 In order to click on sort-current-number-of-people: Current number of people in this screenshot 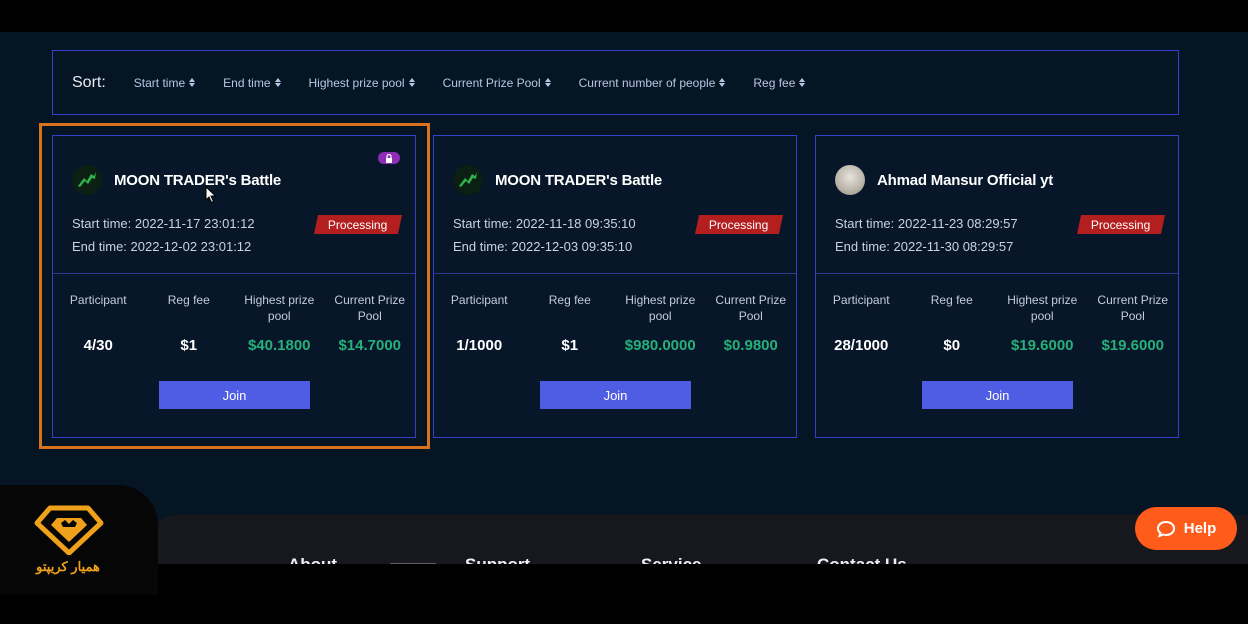, I will do `click(652, 83)`.